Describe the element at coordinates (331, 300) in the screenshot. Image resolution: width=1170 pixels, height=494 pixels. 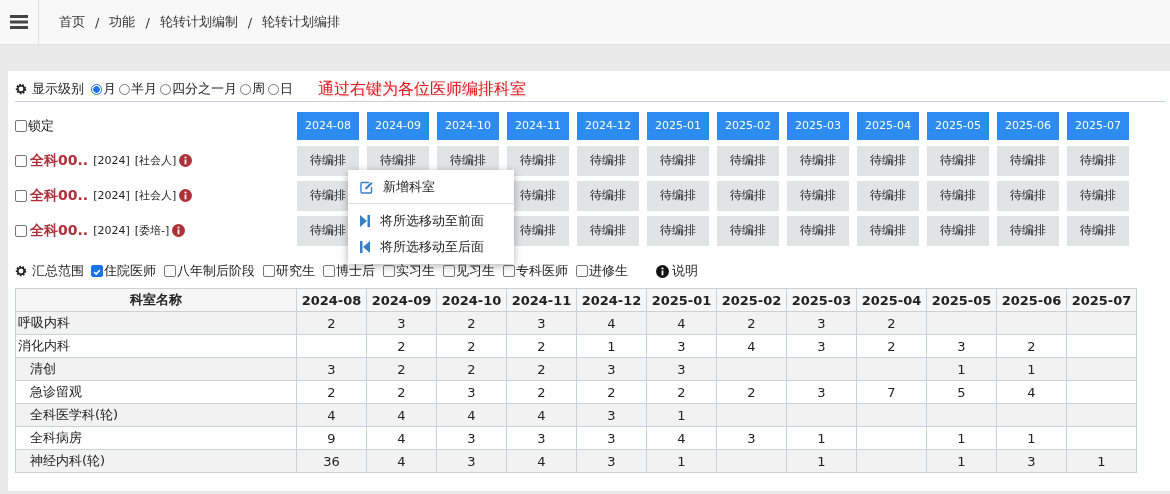
I see `column-header: 2024-08` at that location.